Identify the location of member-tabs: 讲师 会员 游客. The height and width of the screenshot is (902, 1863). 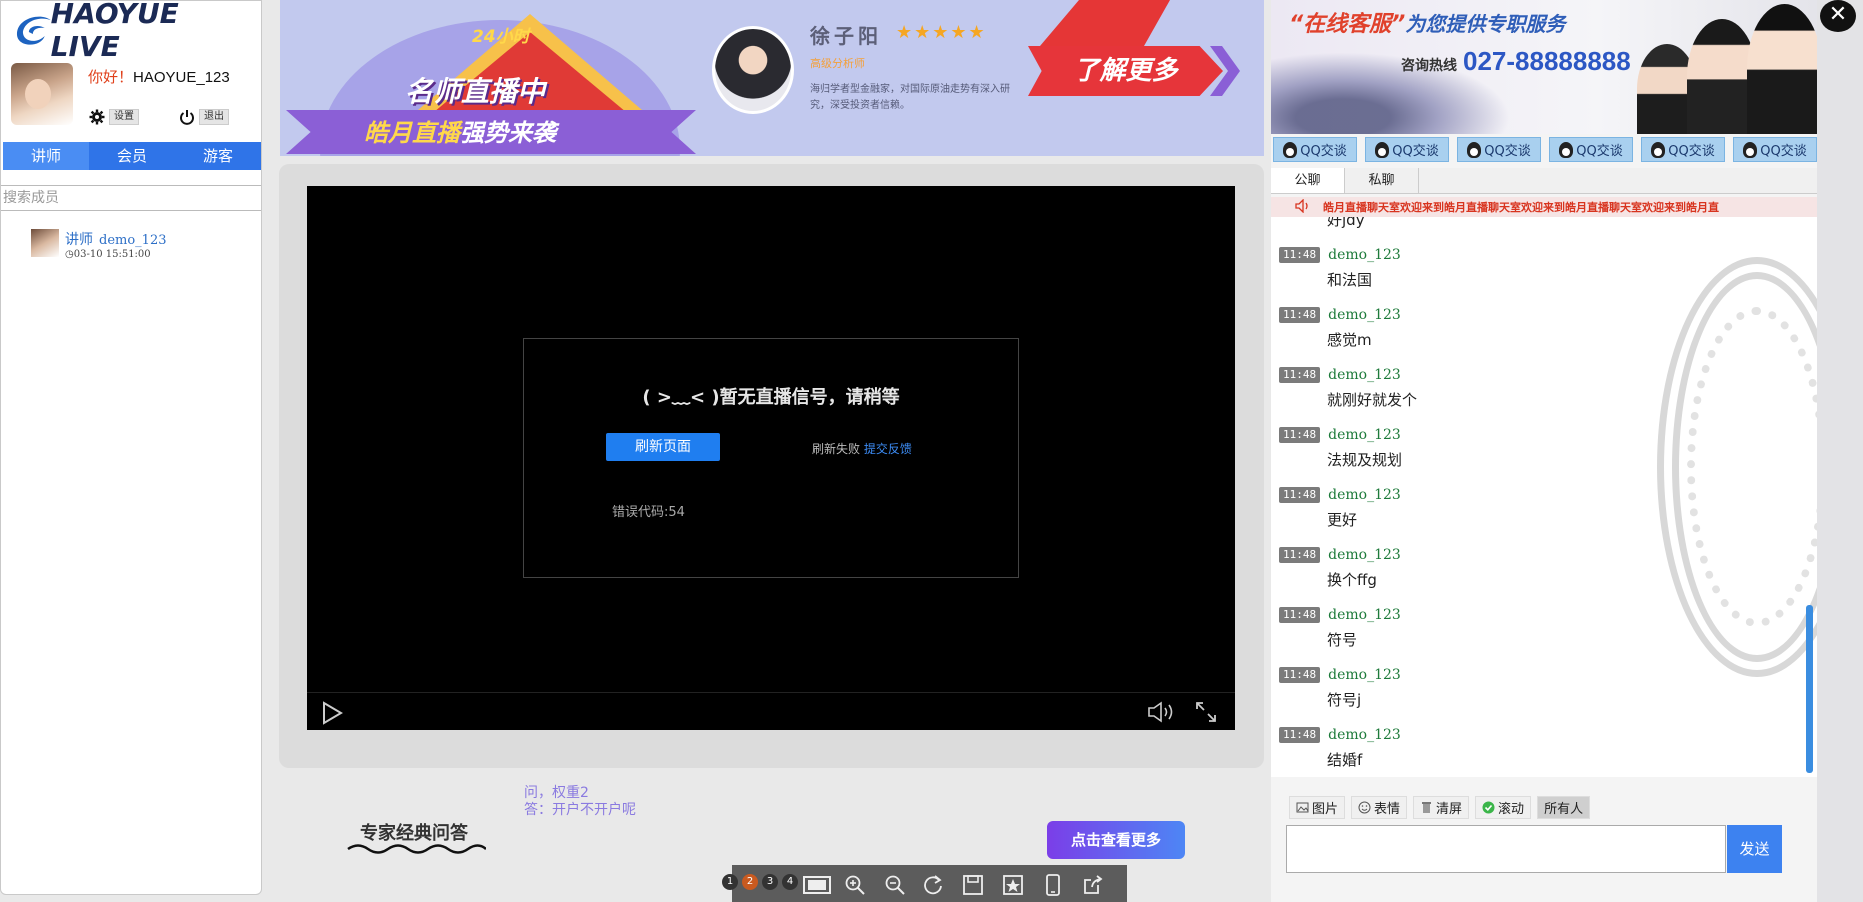
(132, 156).